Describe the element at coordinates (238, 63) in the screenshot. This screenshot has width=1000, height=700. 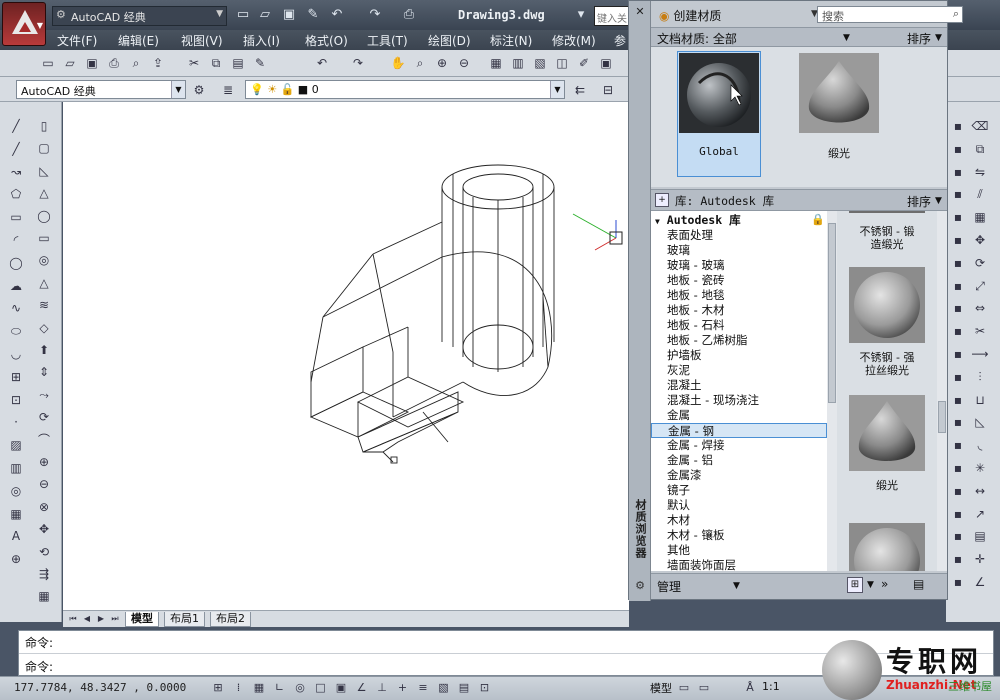
I see `paste-icon: ▤` at that location.